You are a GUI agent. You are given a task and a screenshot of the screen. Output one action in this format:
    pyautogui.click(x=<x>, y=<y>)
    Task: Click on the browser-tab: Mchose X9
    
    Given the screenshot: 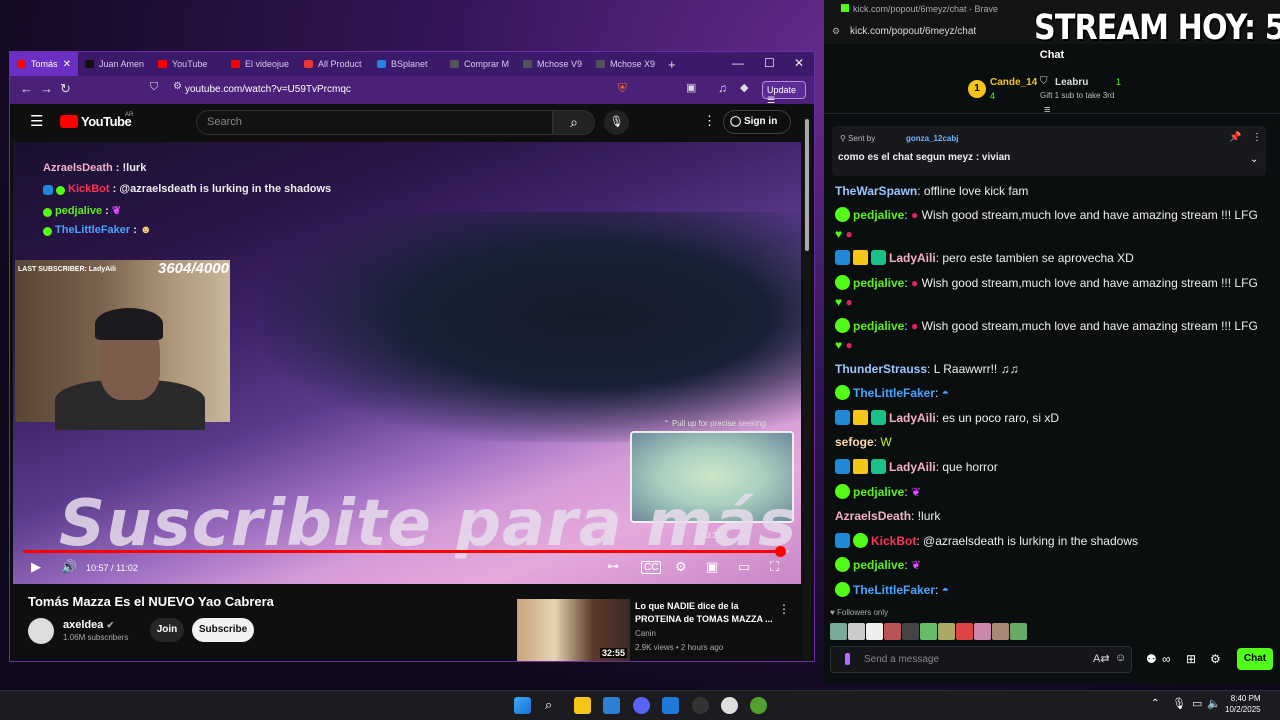 What is the action you would take?
    pyautogui.click(x=625, y=64)
    